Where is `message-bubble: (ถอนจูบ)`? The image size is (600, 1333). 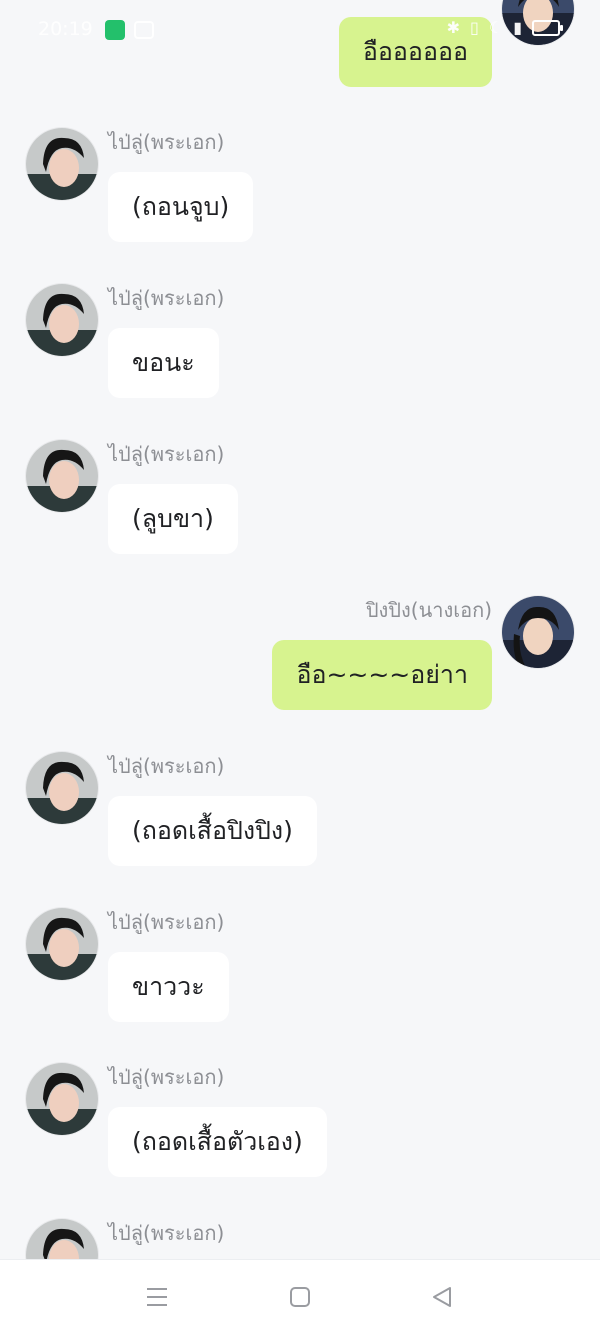
message-bubble: (ถอนจูบ) is located at coordinates (181, 207).